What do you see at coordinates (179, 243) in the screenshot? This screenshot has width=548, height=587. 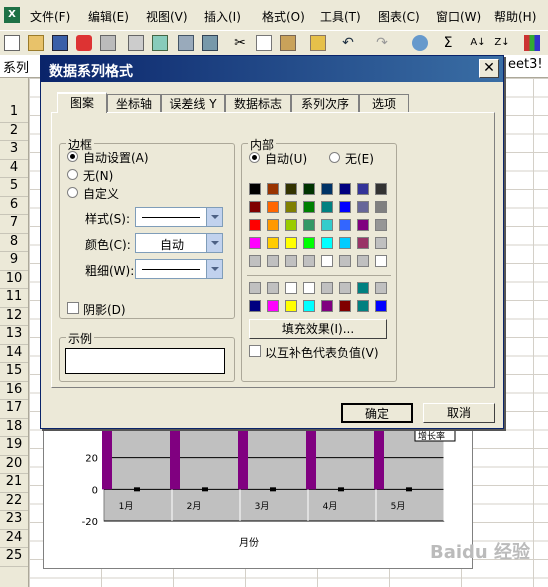 I see `border-color-select: 自动` at bounding box center [179, 243].